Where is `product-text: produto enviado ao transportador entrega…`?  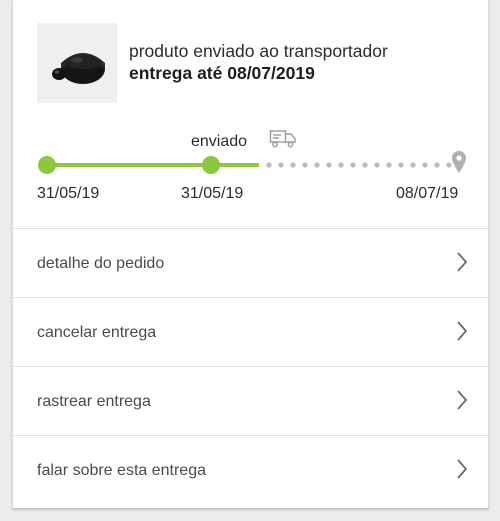 product-text: produto enviado ao transportador entrega… is located at coordinates (258, 62).